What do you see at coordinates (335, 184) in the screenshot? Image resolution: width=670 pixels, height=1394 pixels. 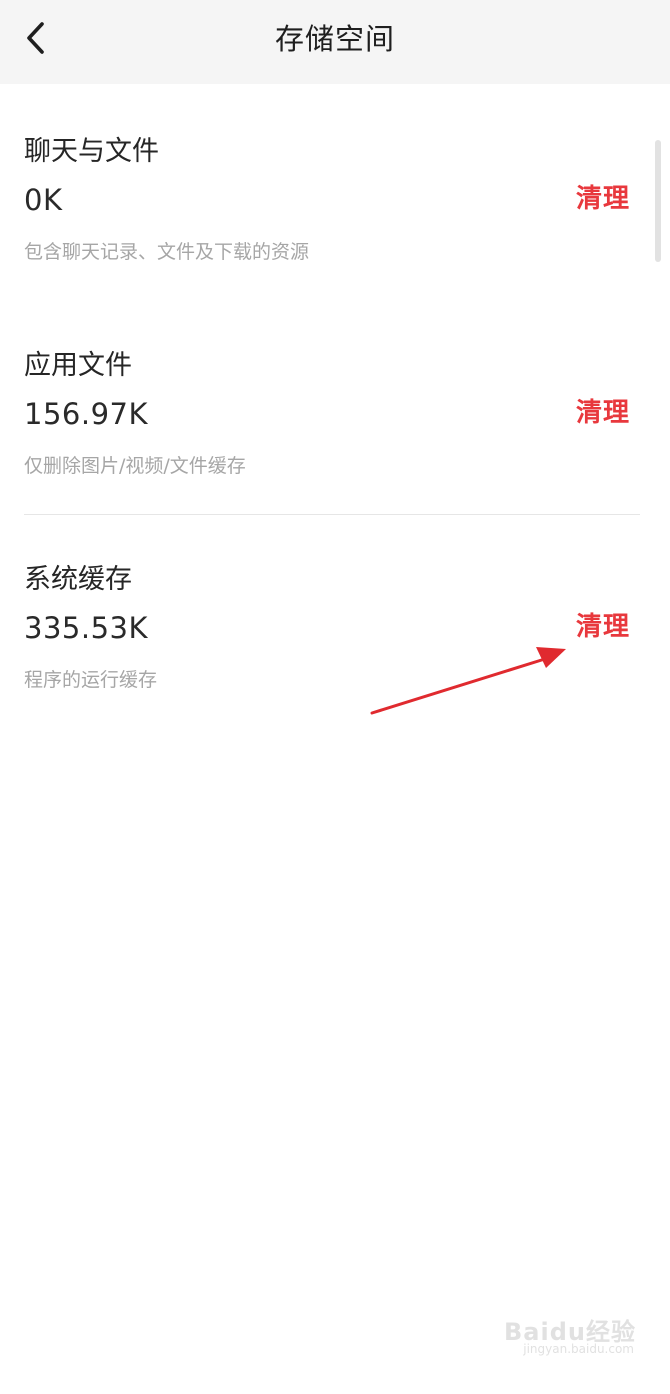 I see `section-chat-and-files: 聊天与文件 0K 包含聊天记录、文件及下载的资源 清理` at bounding box center [335, 184].